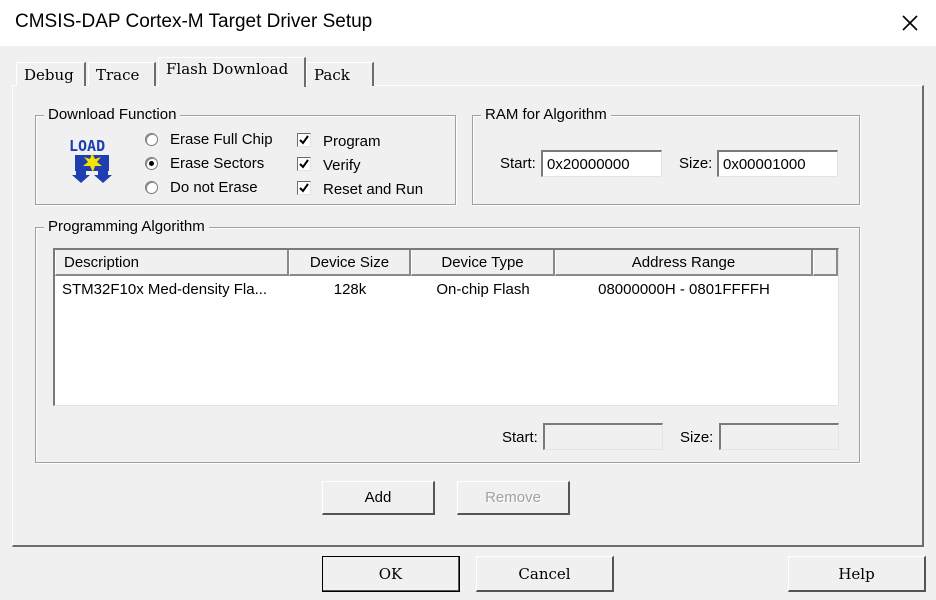 The width and height of the screenshot is (936, 600). I want to click on tab-label: Trace, so click(118, 75).